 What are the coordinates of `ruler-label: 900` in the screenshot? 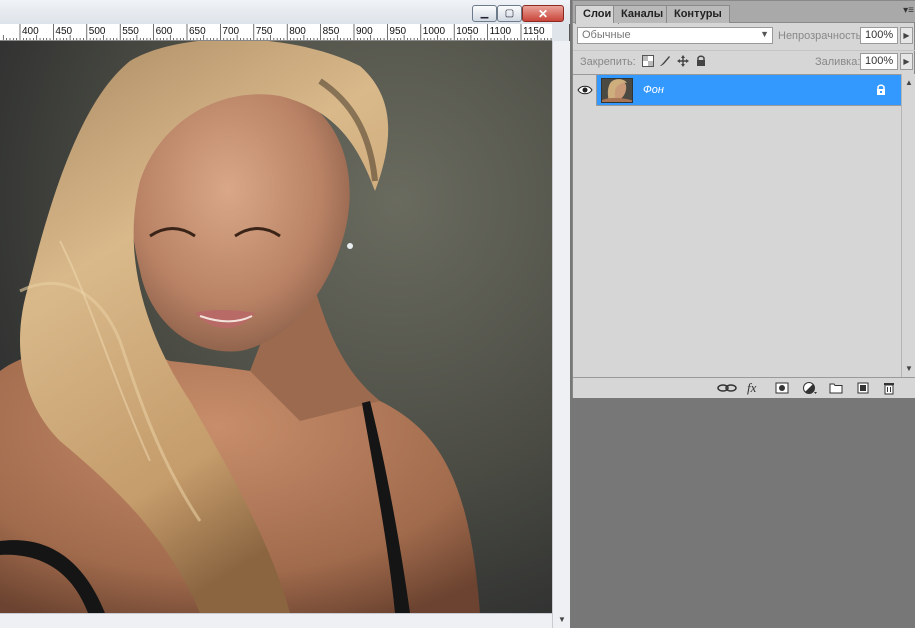 It's located at (364, 31).